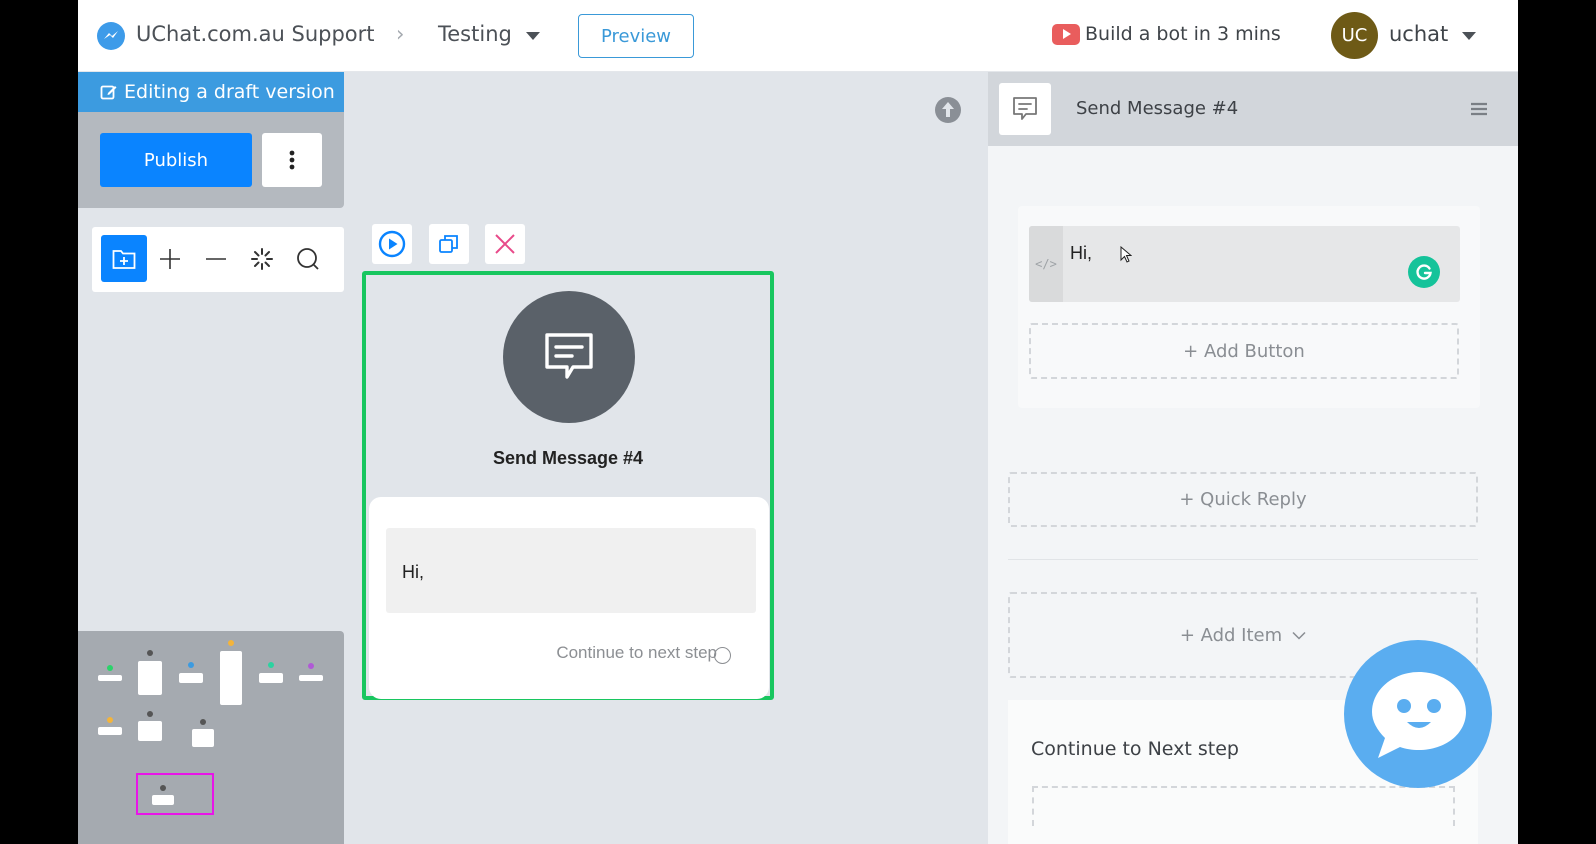  What do you see at coordinates (175, 794) in the screenshot?
I see `minimap-viewport` at bounding box center [175, 794].